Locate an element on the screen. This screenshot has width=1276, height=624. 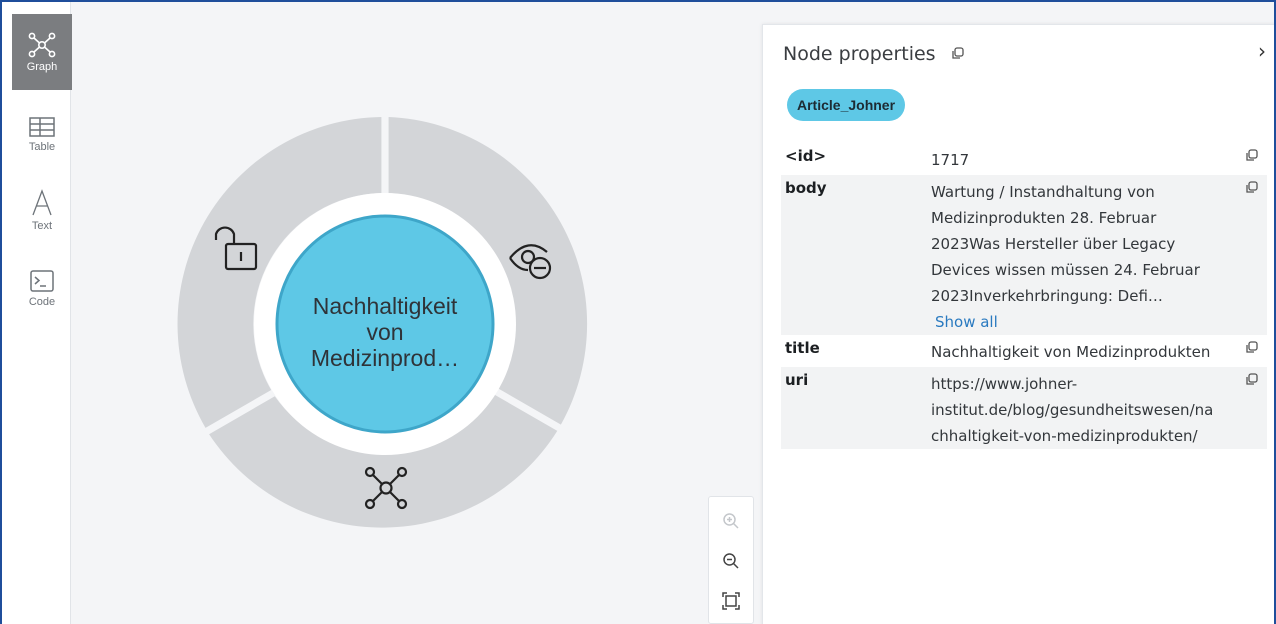
zoom-in-button is located at coordinates (731, 521).